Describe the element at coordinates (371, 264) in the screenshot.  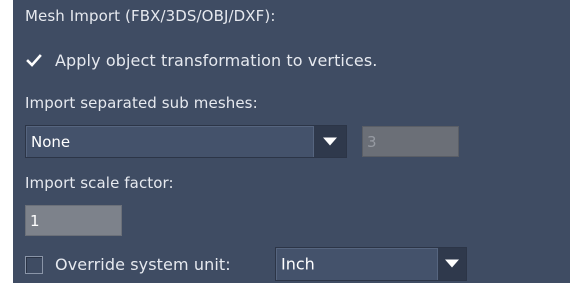
I see `override-unit-dropdown: Inch` at that location.